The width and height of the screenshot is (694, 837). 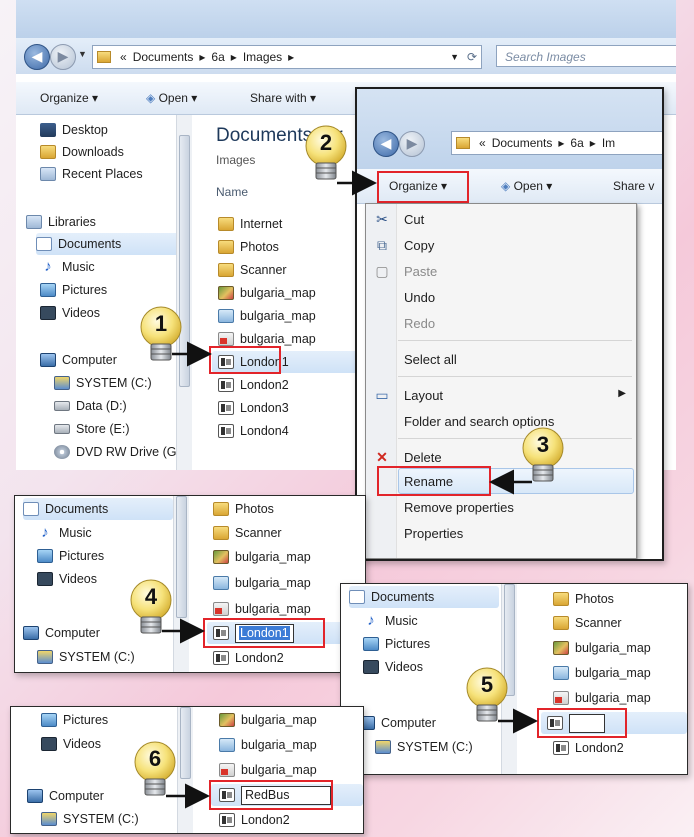 I want to click on address-bar: « Documents ▸ 6a ▸ Images ▸ ▼ ⟳, so click(x=287, y=57).